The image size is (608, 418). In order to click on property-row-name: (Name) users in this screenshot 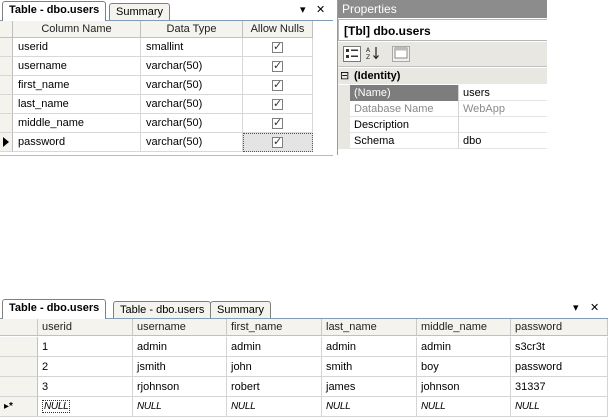, I will do `click(443, 93)`.